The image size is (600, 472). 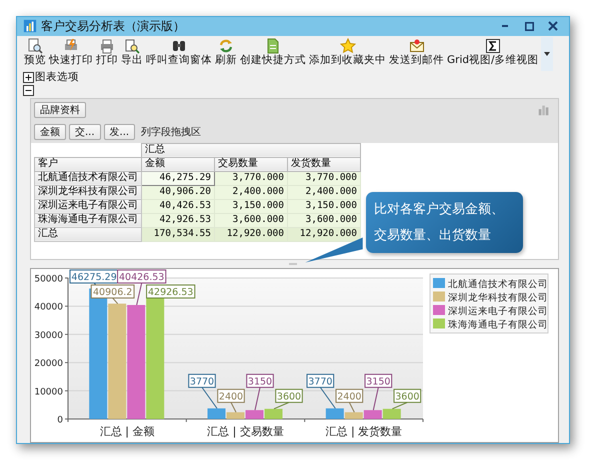 What do you see at coordinates (251, 150) in the screenshot?
I see `column-header: 汇总` at bounding box center [251, 150].